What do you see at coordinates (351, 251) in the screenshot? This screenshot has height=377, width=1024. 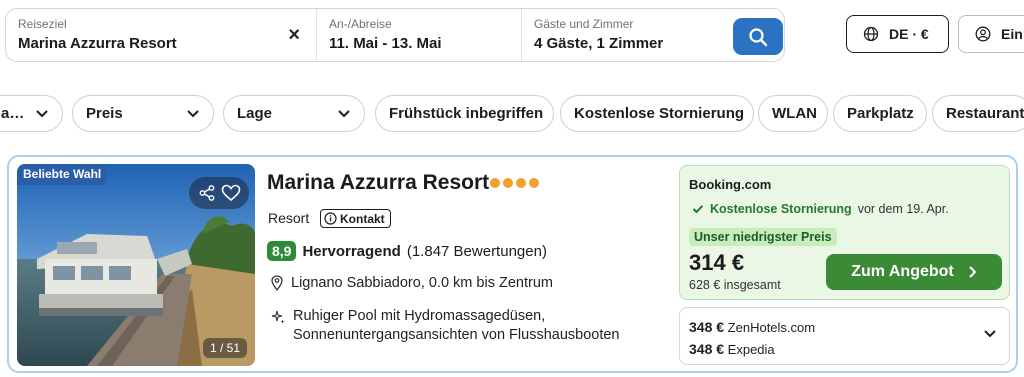 I see `rating-label: Hervorragend` at bounding box center [351, 251].